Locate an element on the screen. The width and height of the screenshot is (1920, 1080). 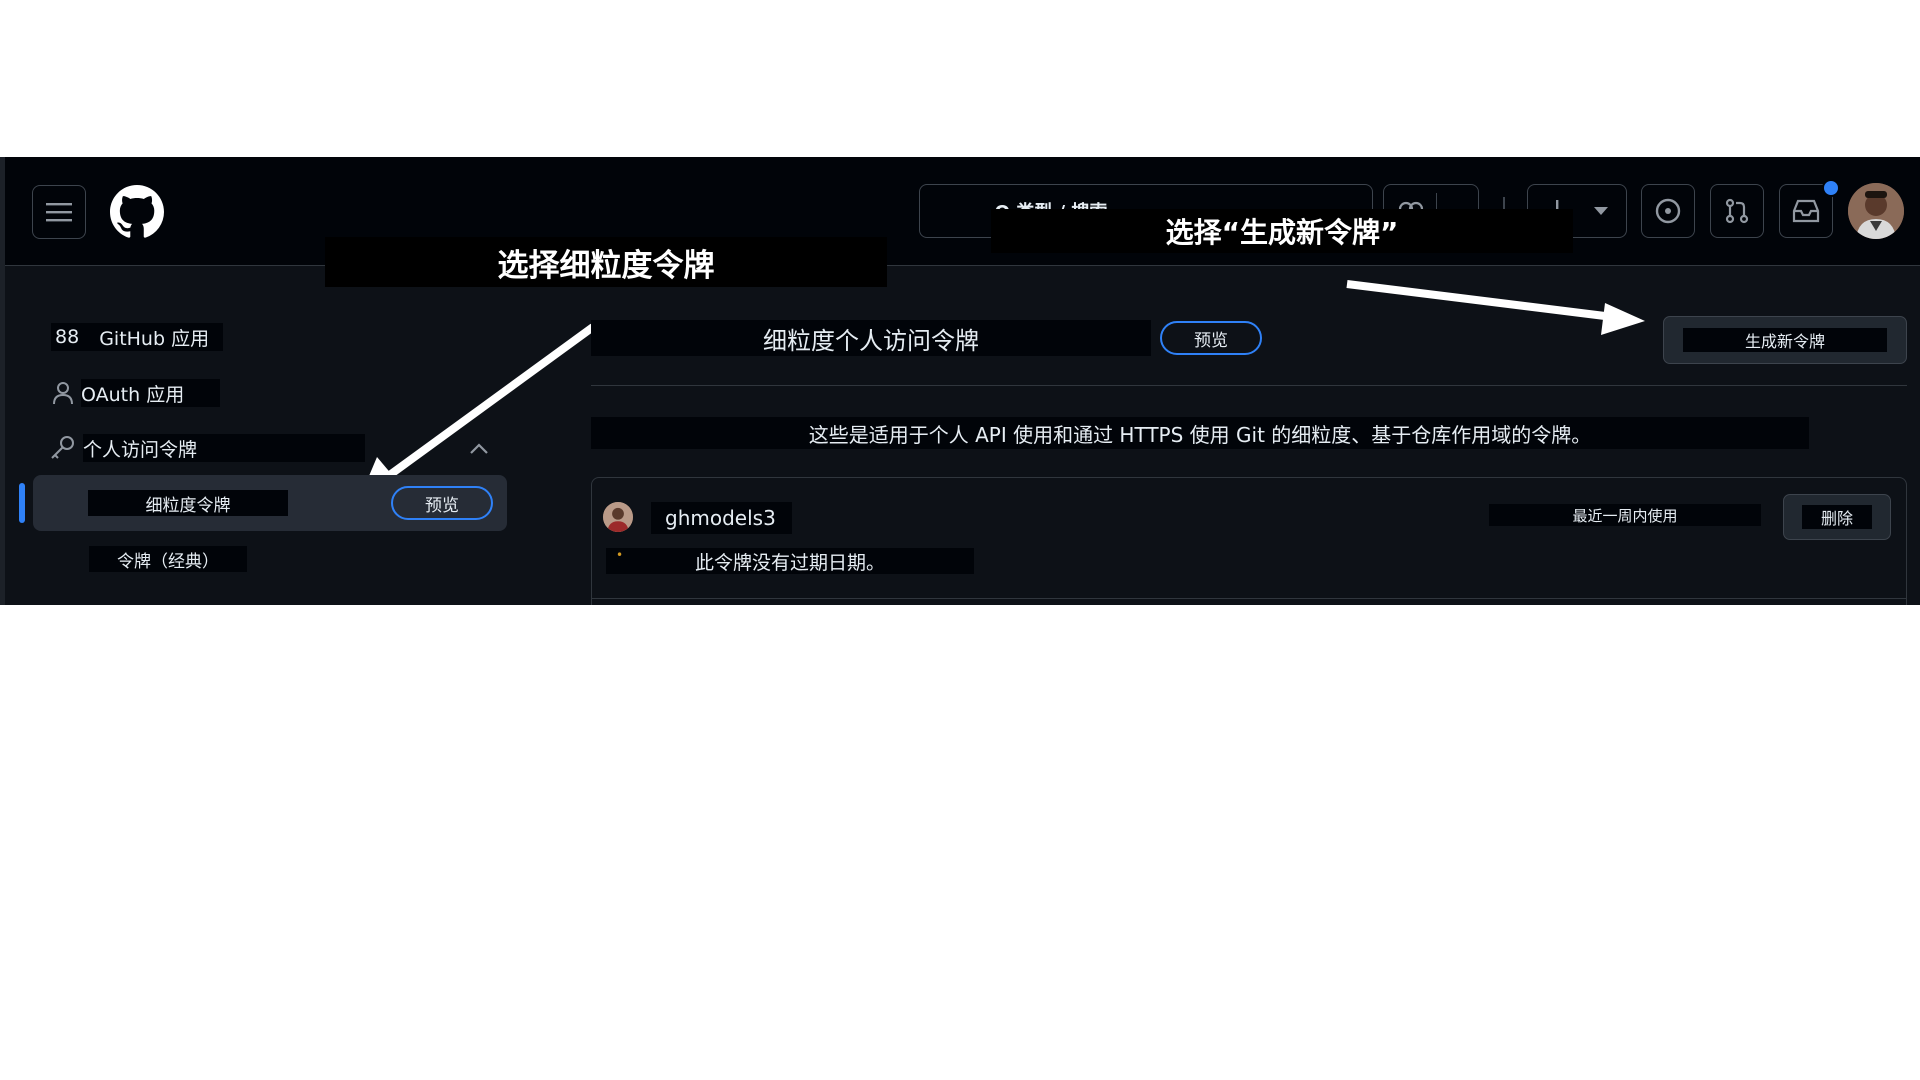
token-owner-avatar is located at coordinates (618, 517).